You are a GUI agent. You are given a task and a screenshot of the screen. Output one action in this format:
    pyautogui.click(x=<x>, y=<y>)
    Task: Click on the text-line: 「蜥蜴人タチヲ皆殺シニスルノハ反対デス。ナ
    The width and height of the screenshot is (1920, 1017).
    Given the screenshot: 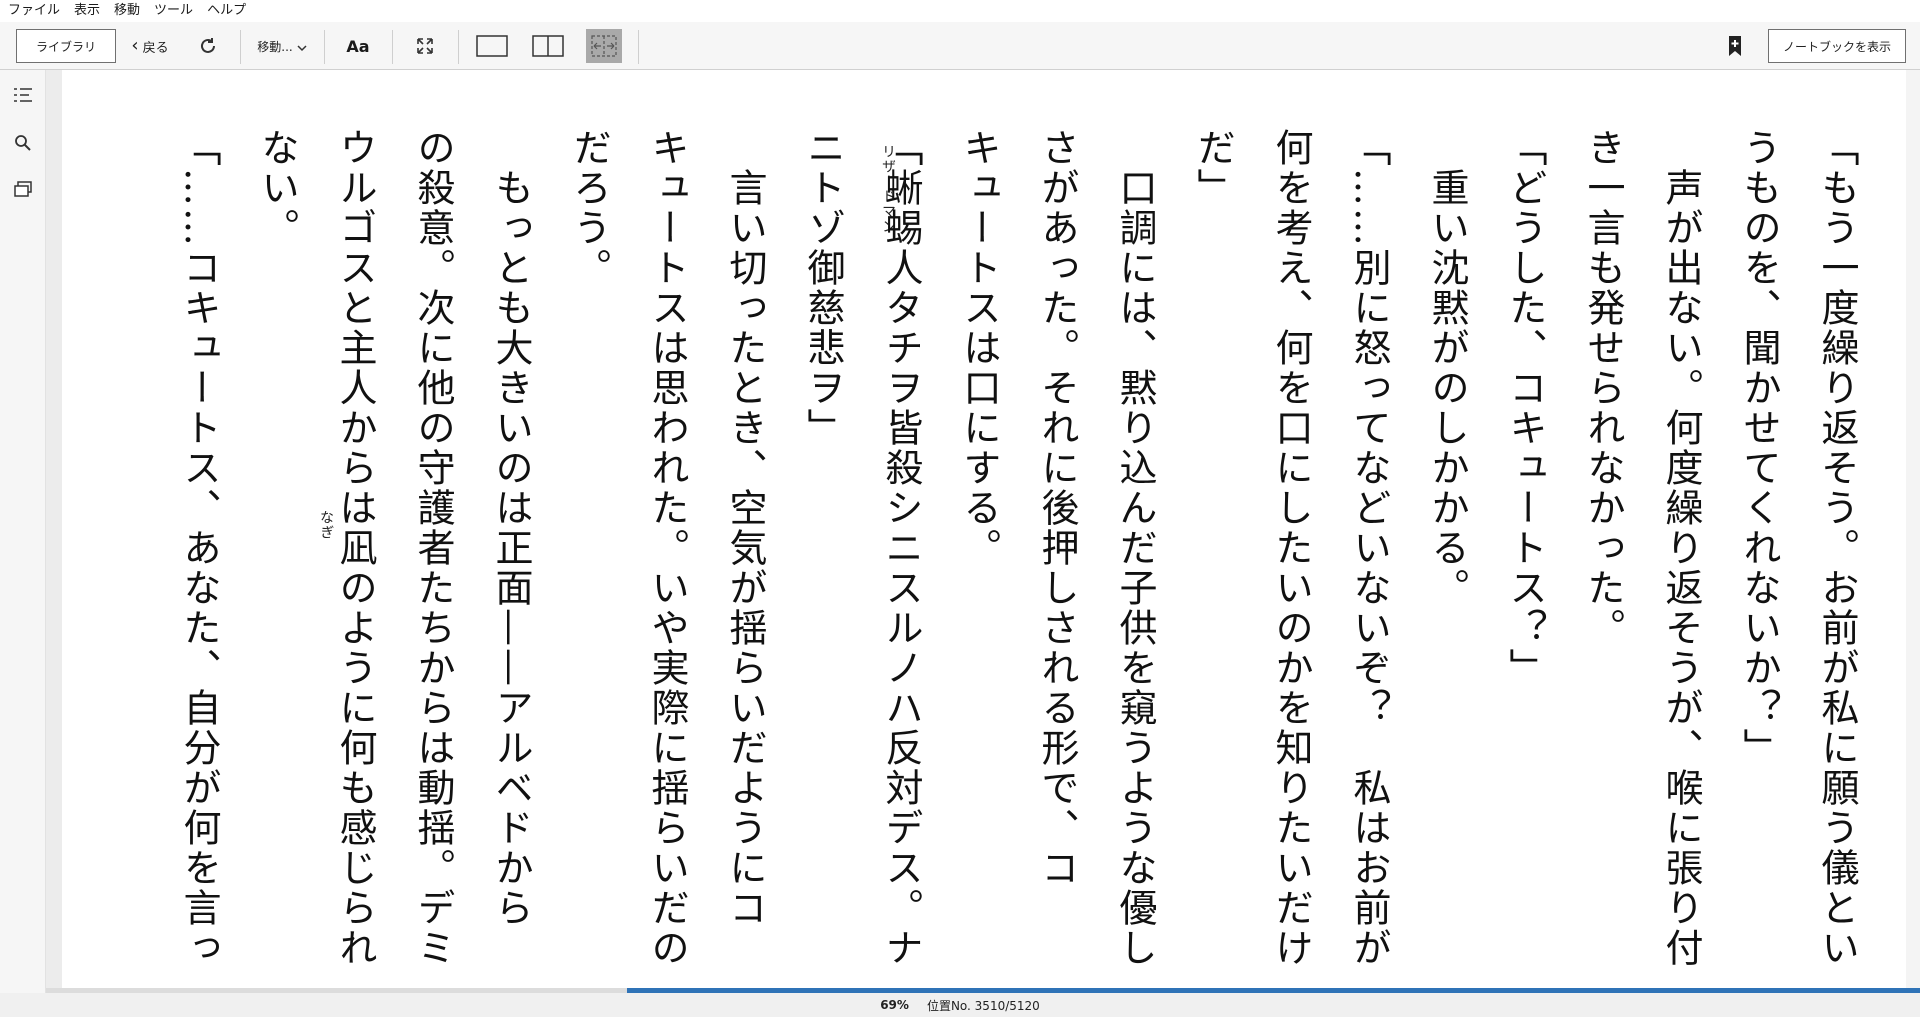 What is the action you would take?
    pyautogui.click(x=901, y=548)
    